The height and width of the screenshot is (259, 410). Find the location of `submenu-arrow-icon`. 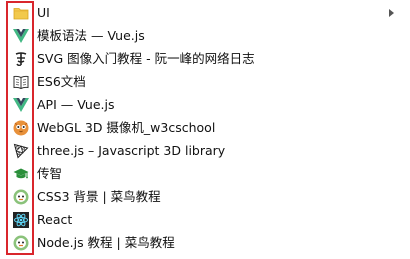

submenu-arrow-icon is located at coordinates (391, 13).